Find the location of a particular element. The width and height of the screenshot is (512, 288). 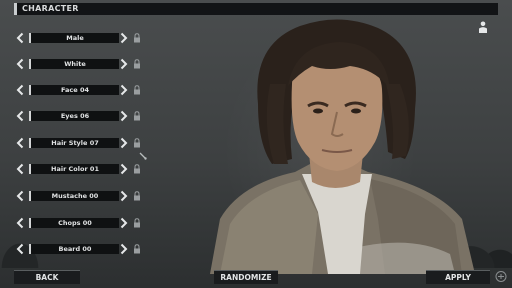

option-label: Mustache 00 is located at coordinates (75, 196).